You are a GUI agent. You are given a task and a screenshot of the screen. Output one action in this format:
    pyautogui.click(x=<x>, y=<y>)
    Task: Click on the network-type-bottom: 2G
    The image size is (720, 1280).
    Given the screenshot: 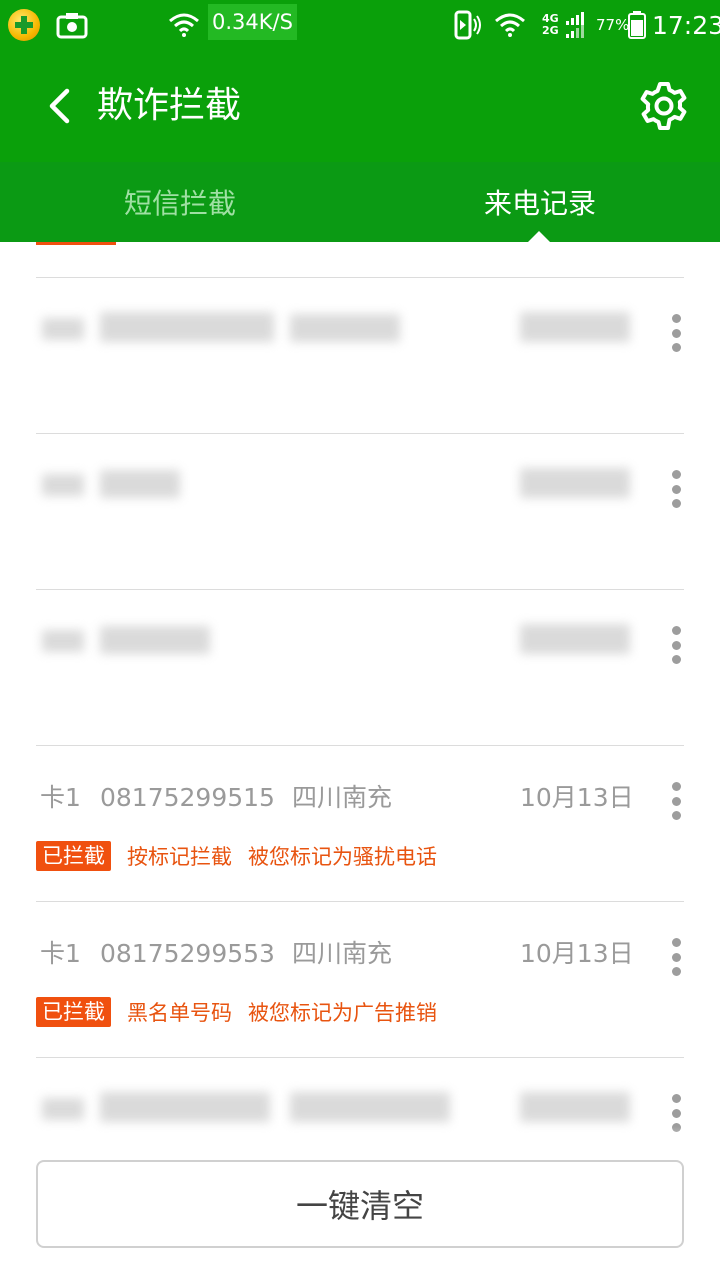 What is the action you would take?
    pyautogui.click(x=550, y=30)
    